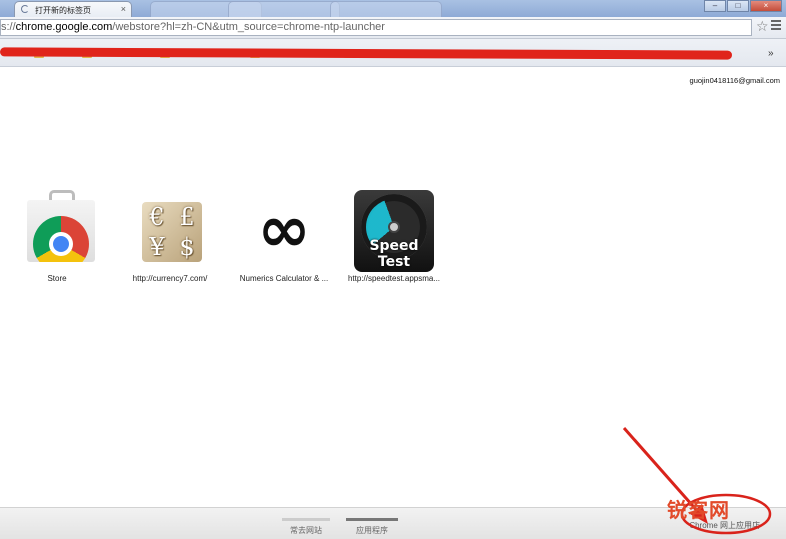 This screenshot has width=786, height=539. Describe the element at coordinates (738, 6) in the screenshot. I see `maximize-button: □` at that location.